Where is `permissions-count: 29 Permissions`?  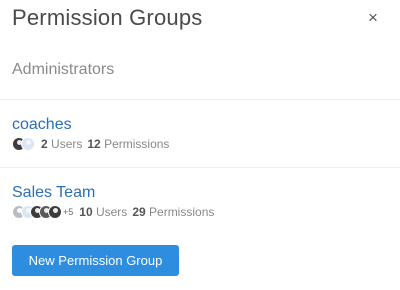
permissions-count: 29 Permissions is located at coordinates (173, 212).